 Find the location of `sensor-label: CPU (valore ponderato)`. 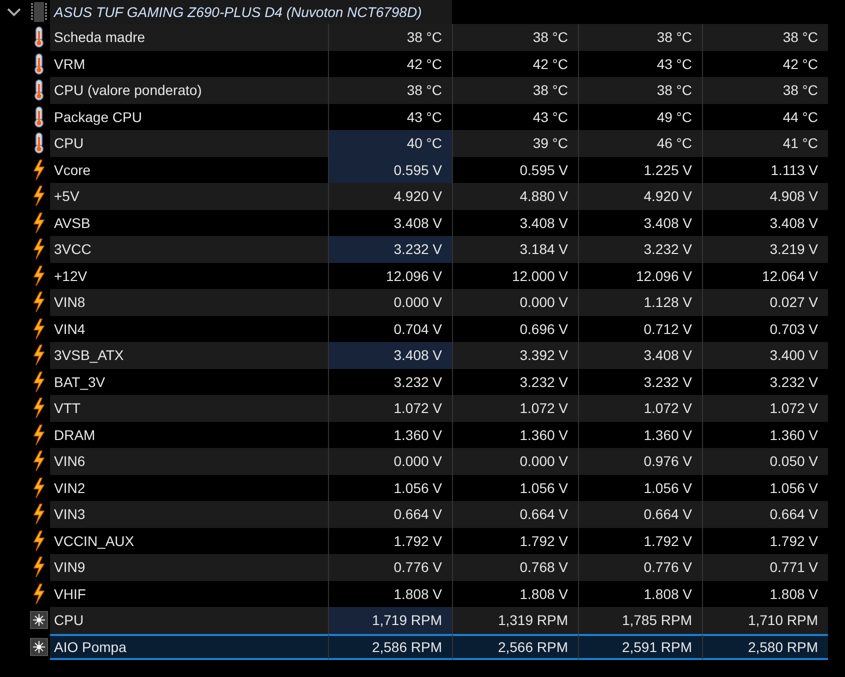

sensor-label: CPU (valore ponderato) is located at coordinates (189, 90).